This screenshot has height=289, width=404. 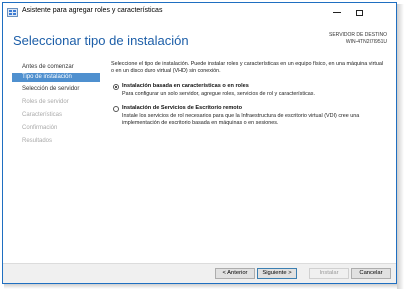 I want to click on nav-item-resultados: Resultados, so click(x=37, y=141).